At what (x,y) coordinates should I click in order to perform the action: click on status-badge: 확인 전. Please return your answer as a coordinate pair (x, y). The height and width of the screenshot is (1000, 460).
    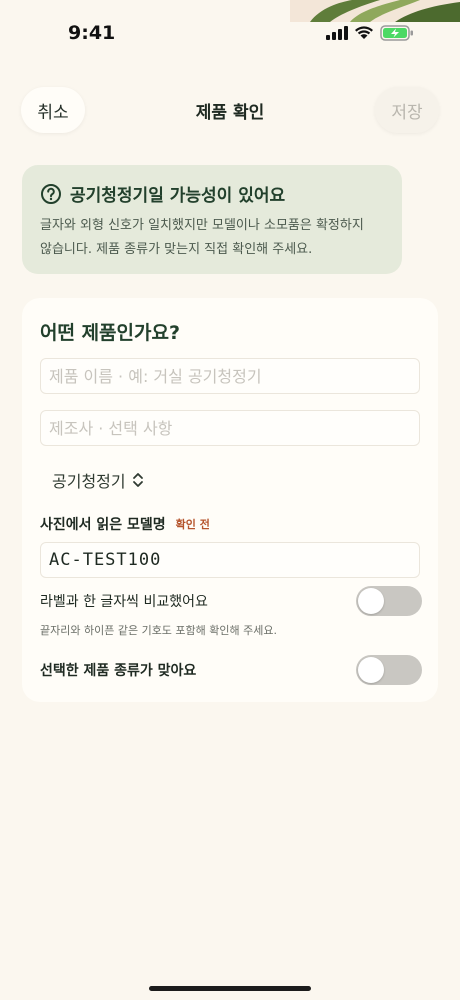
    Looking at the image, I should click on (192, 524).